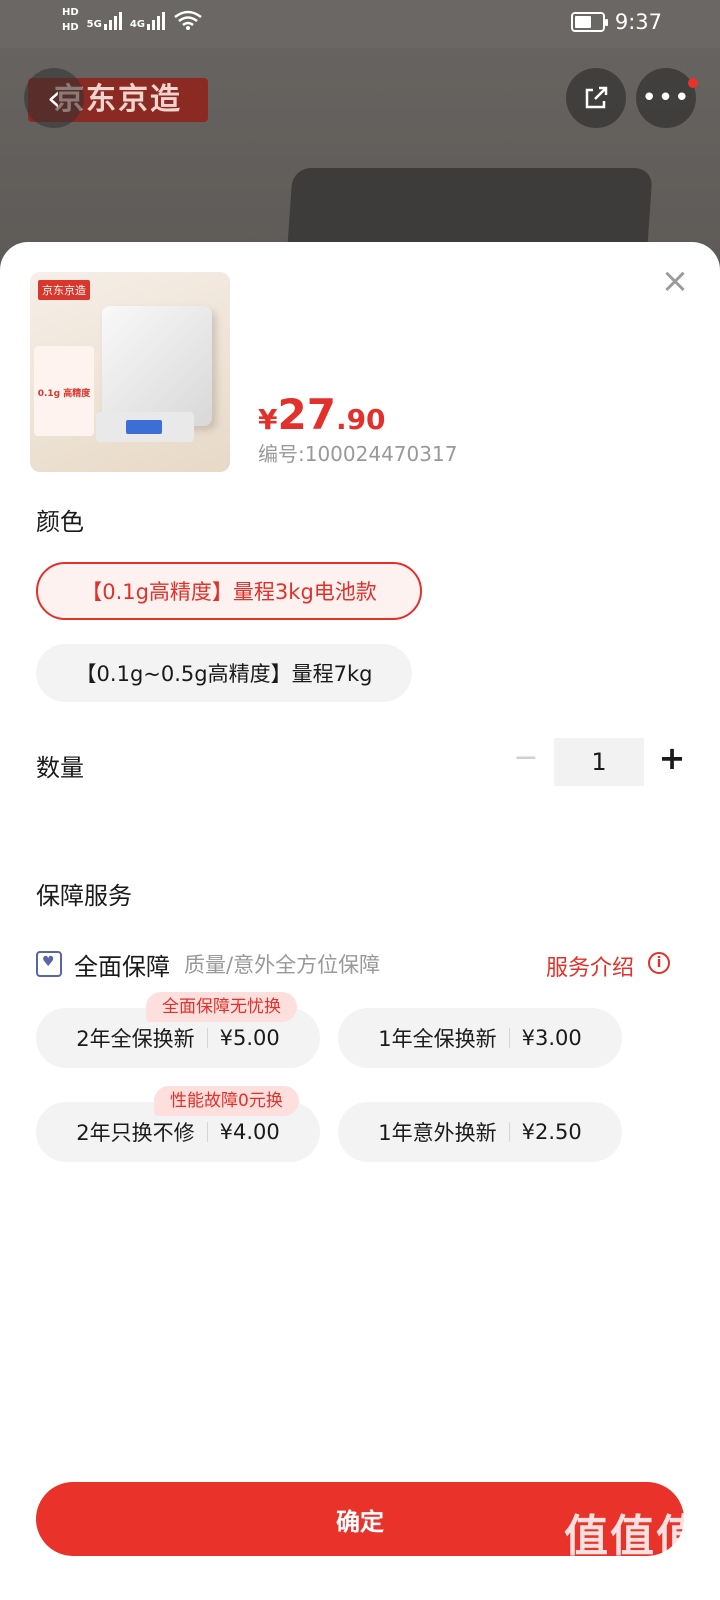  I want to click on back-button: ‹, so click(54, 98).